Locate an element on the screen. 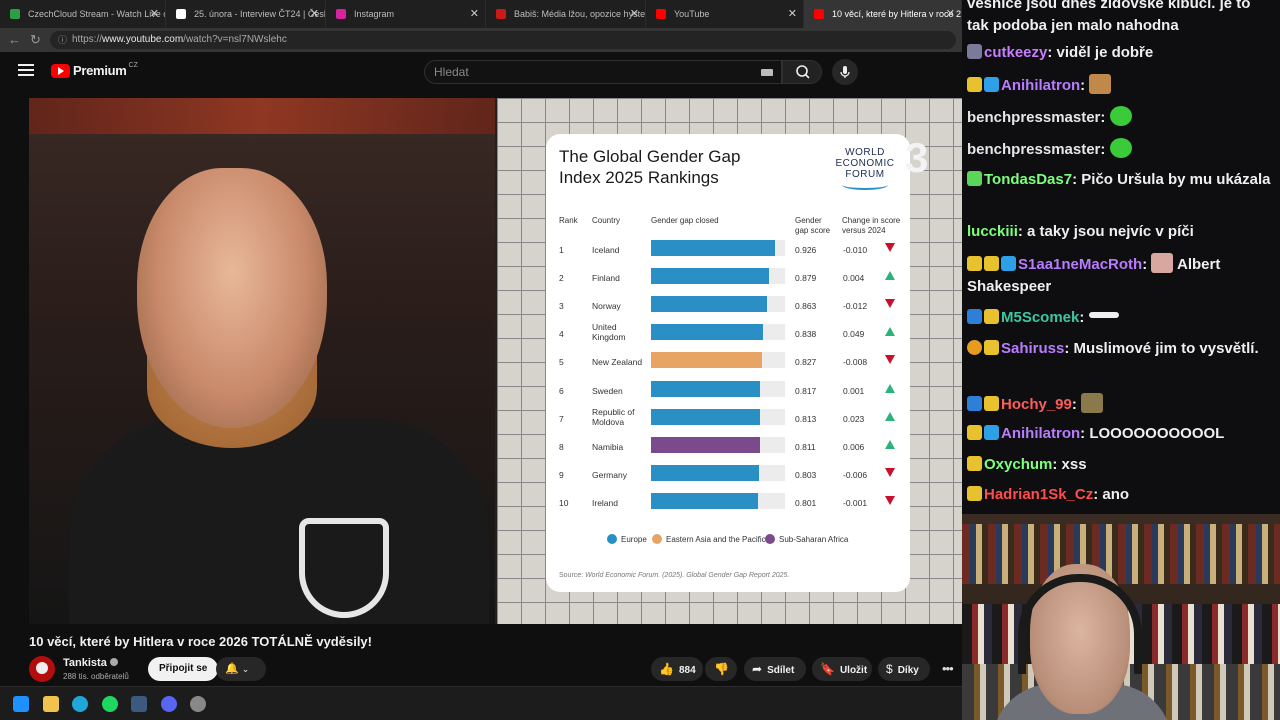 This screenshot has height=720, width=1280. share-icon: ➦ is located at coordinates (757, 669).